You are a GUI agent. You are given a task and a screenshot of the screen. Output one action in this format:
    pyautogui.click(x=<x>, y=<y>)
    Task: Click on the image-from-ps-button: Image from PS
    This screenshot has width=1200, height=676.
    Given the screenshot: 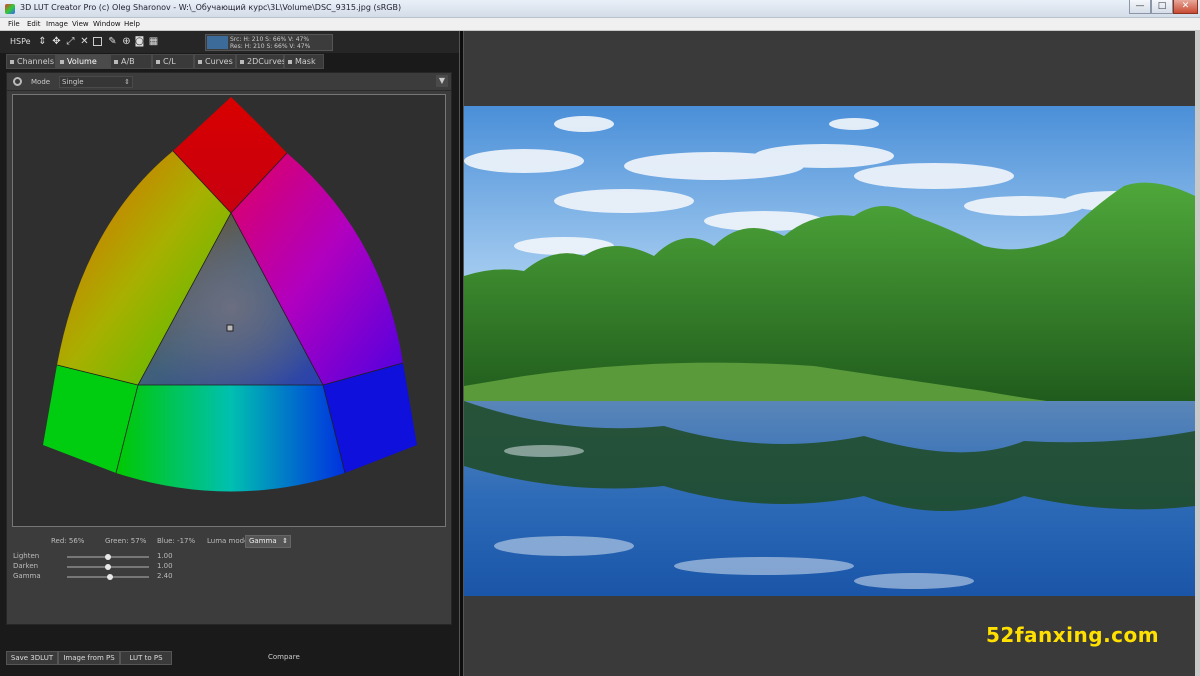 What is the action you would take?
    pyautogui.click(x=89, y=658)
    